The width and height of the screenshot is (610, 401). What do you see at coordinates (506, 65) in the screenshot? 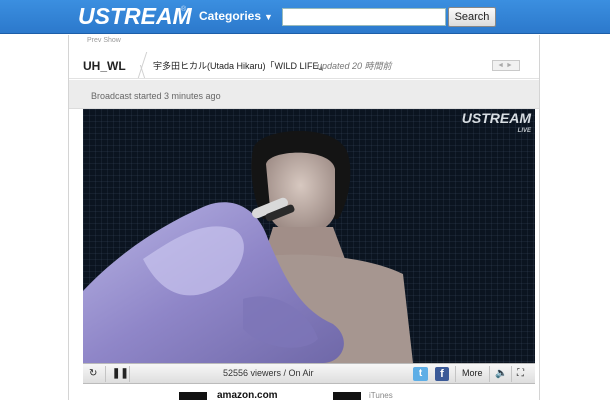
I see `prev-next-arrows-icon: ◄►` at bounding box center [506, 65].